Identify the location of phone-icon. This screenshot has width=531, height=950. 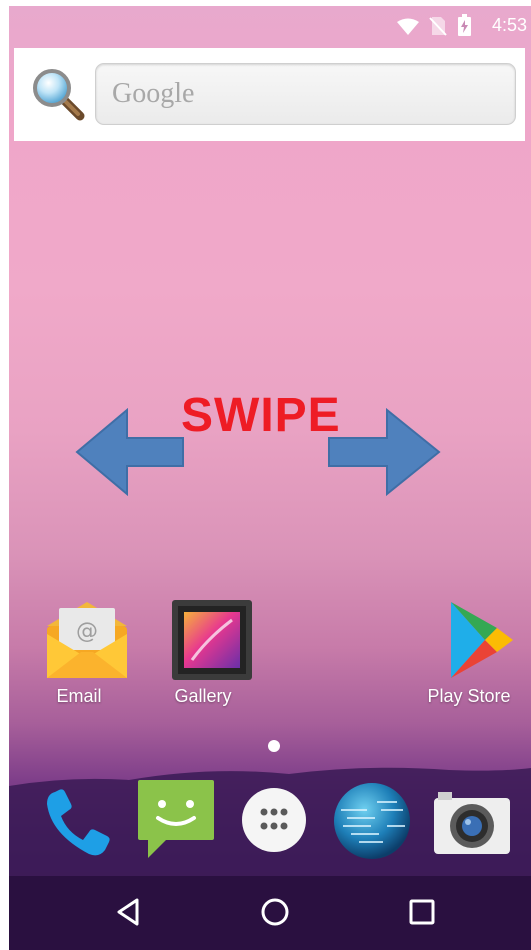
(78, 823).